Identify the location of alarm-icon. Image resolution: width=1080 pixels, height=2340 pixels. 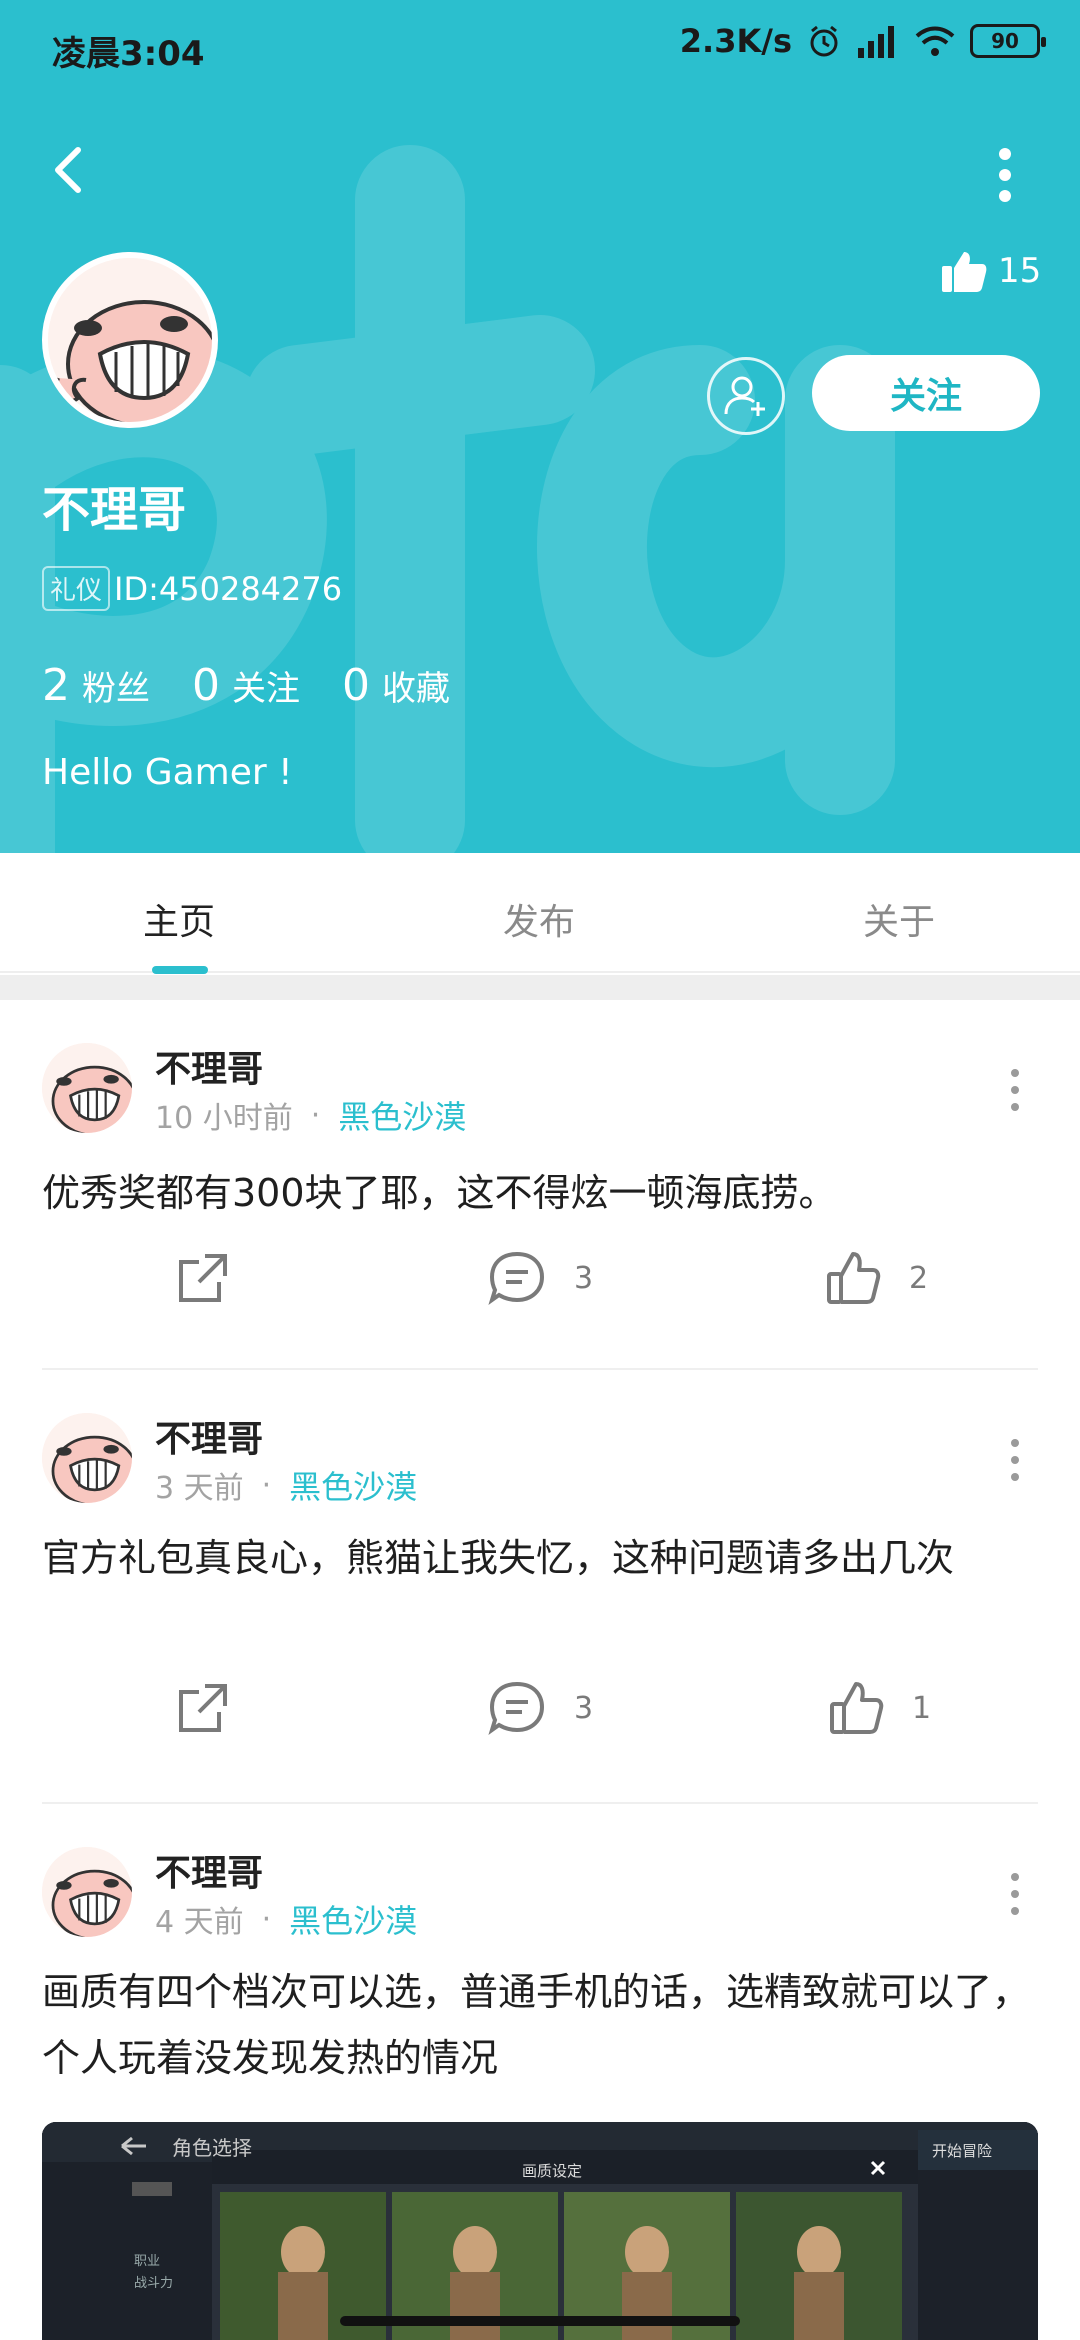
(824, 41).